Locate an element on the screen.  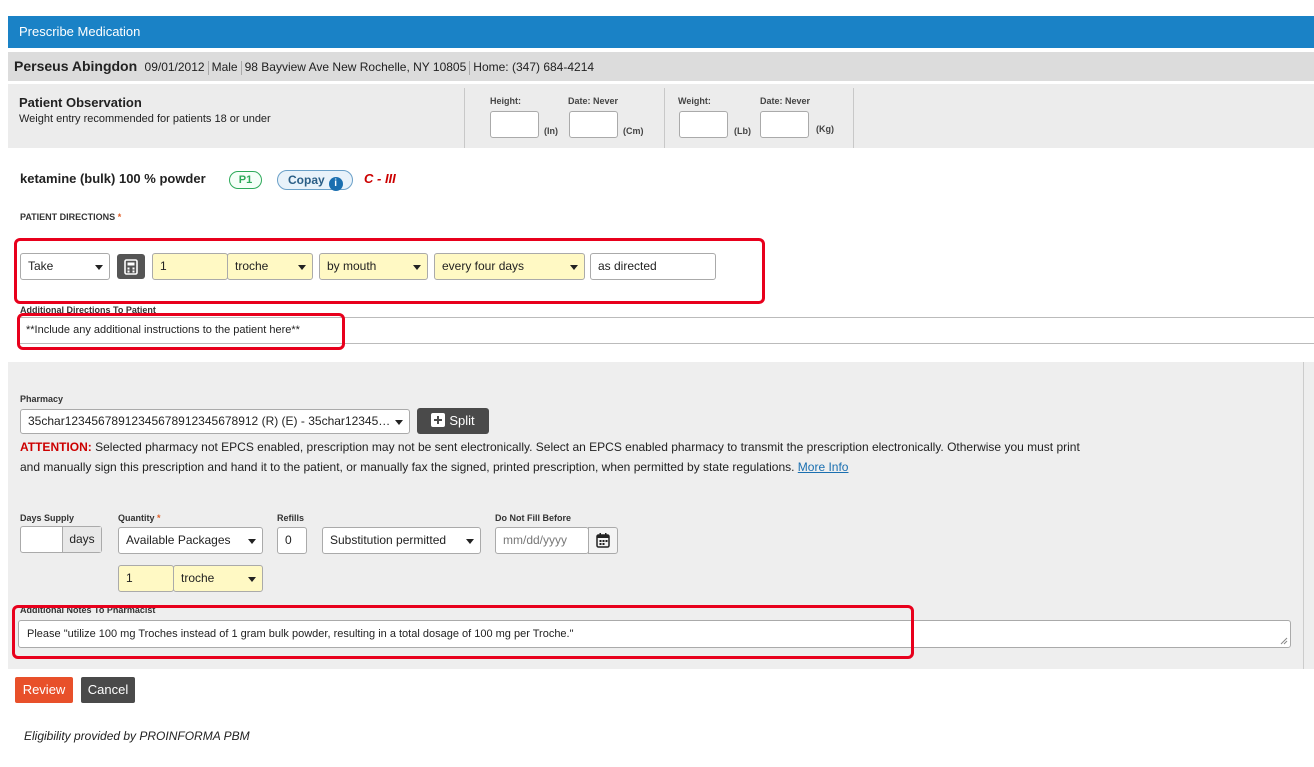
do-not-fill-before-label: Do Not Fill Before is located at coordinates (533, 518).